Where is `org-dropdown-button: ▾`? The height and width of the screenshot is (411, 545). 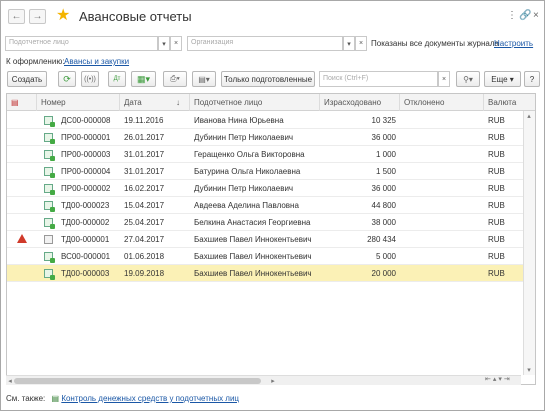
org-dropdown-button: ▾ is located at coordinates (349, 43).